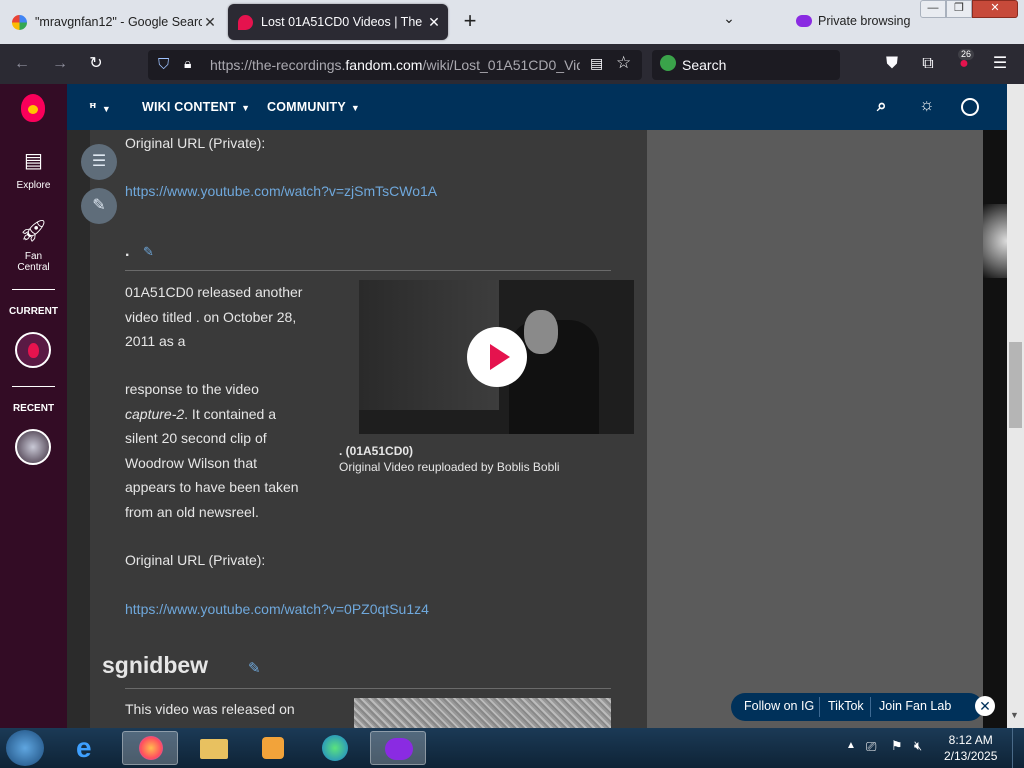 The height and width of the screenshot is (768, 1024). I want to click on minimize-button: —, so click(933, 9).